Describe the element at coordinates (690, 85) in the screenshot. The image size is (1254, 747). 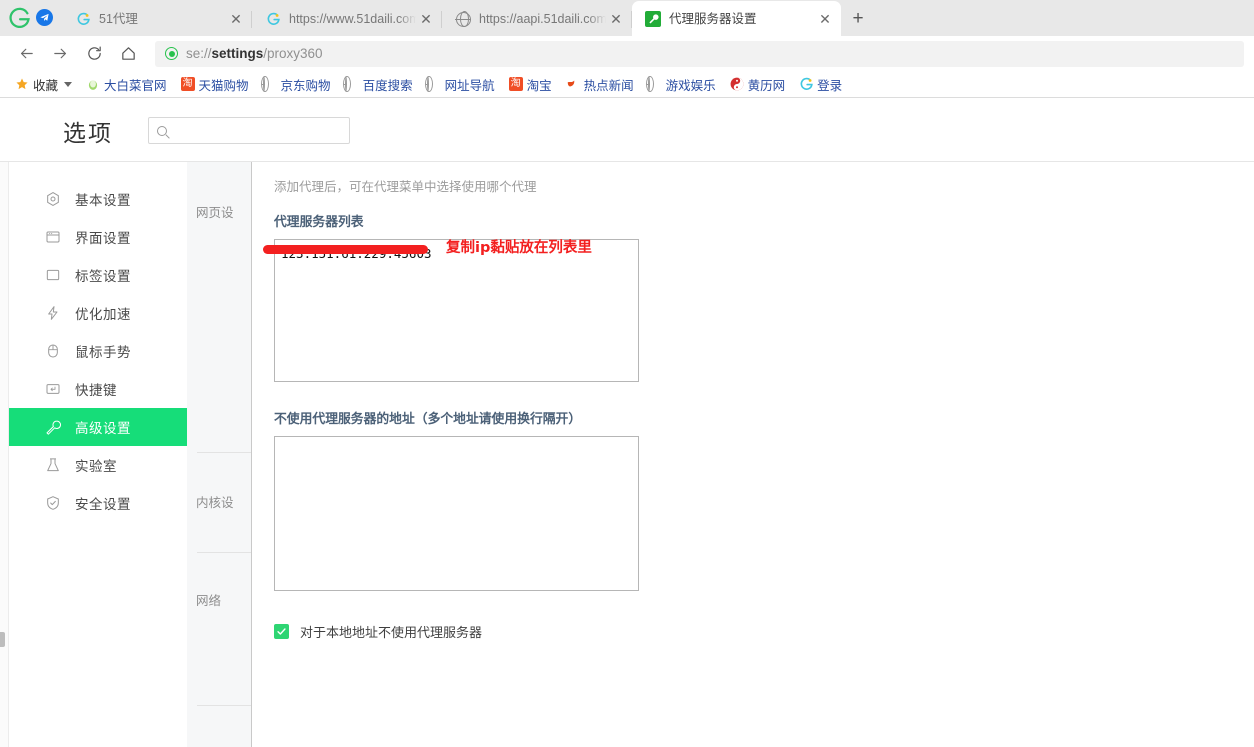
I see `bookmark-label: 游戏娱乐` at that location.